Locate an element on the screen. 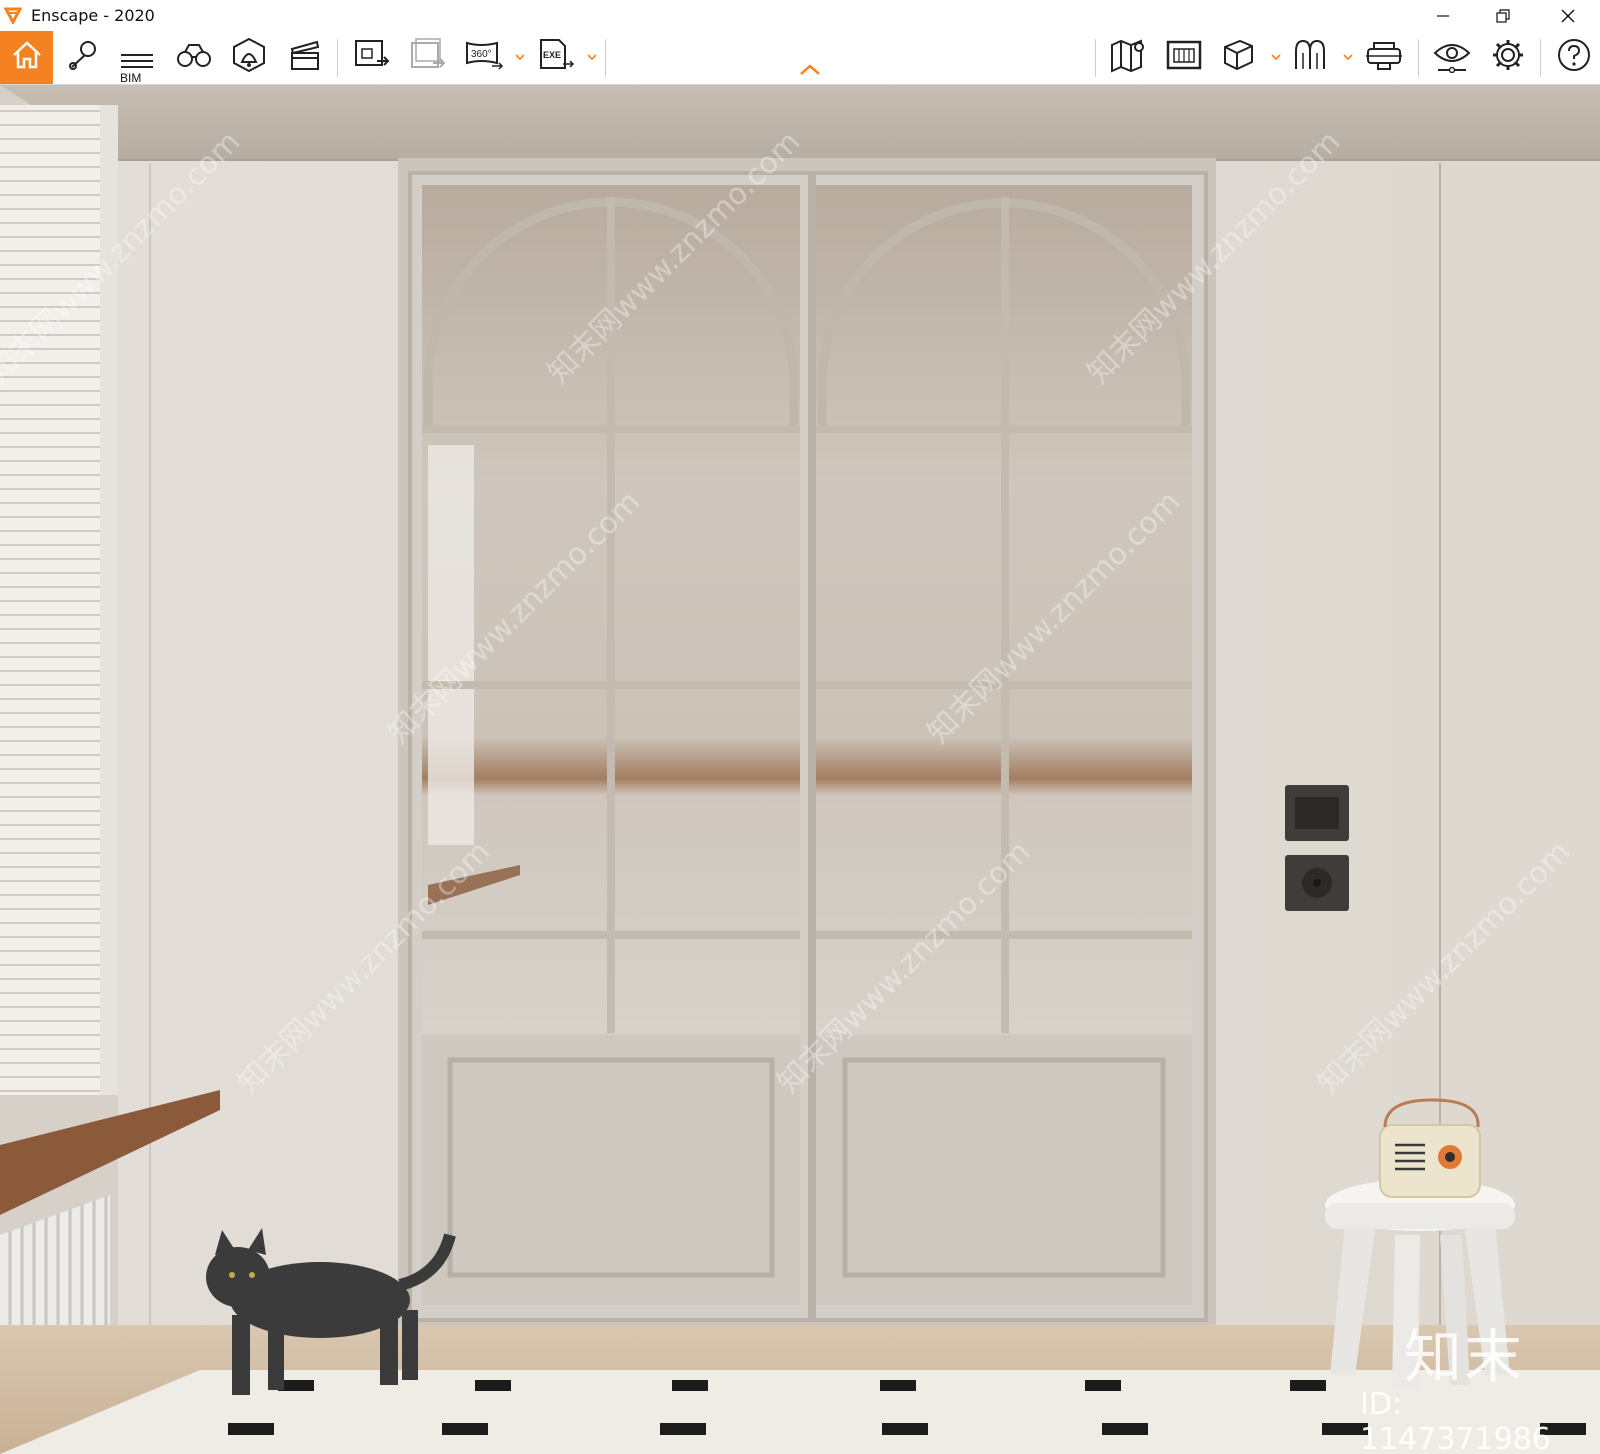 Image resolution: width=1600 pixels, height=1454 pixels. export-dropdown-caret is located at coordinates (592, 57).